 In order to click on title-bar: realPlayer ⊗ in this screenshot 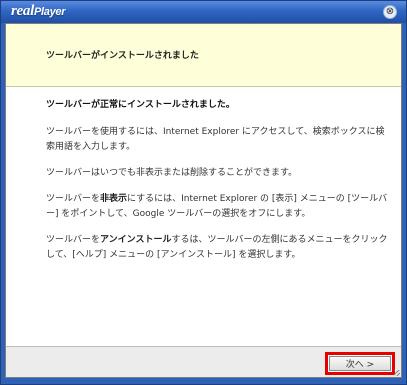, I will do `click(203, 12)`.